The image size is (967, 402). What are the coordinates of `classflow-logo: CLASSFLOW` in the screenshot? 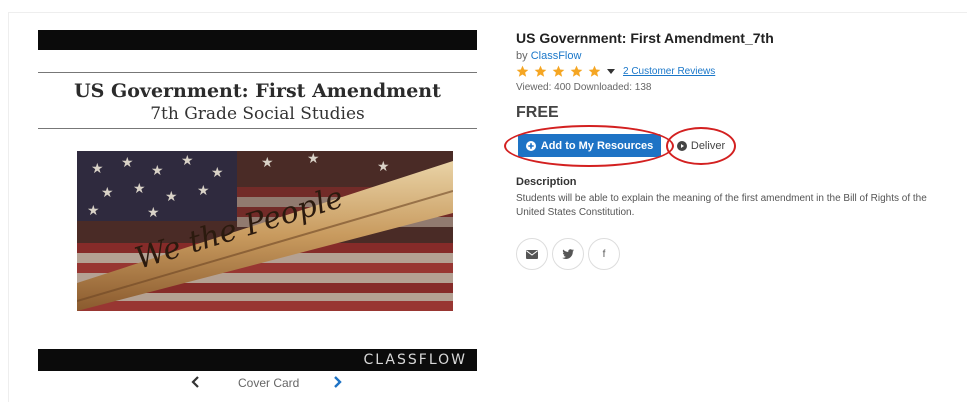 It's located at (415, 360).